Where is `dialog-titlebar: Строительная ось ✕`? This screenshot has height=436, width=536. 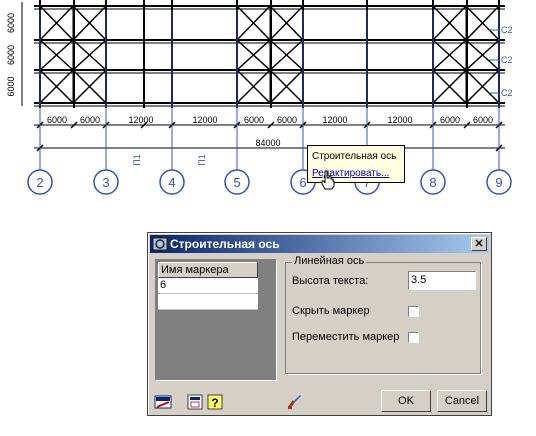
dialog-titlebar: Строительная ось ✕ is located at coordinates (319, 244).